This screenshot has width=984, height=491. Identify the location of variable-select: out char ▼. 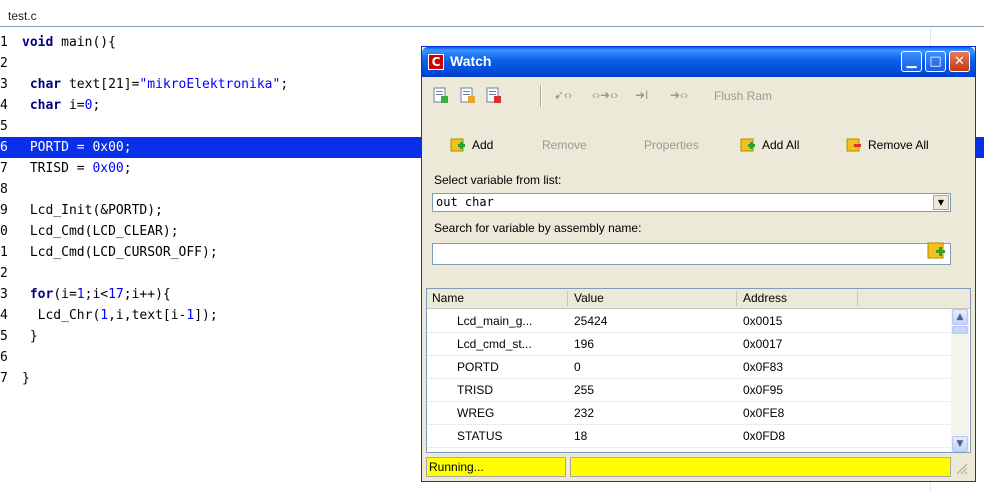
(691, 202).